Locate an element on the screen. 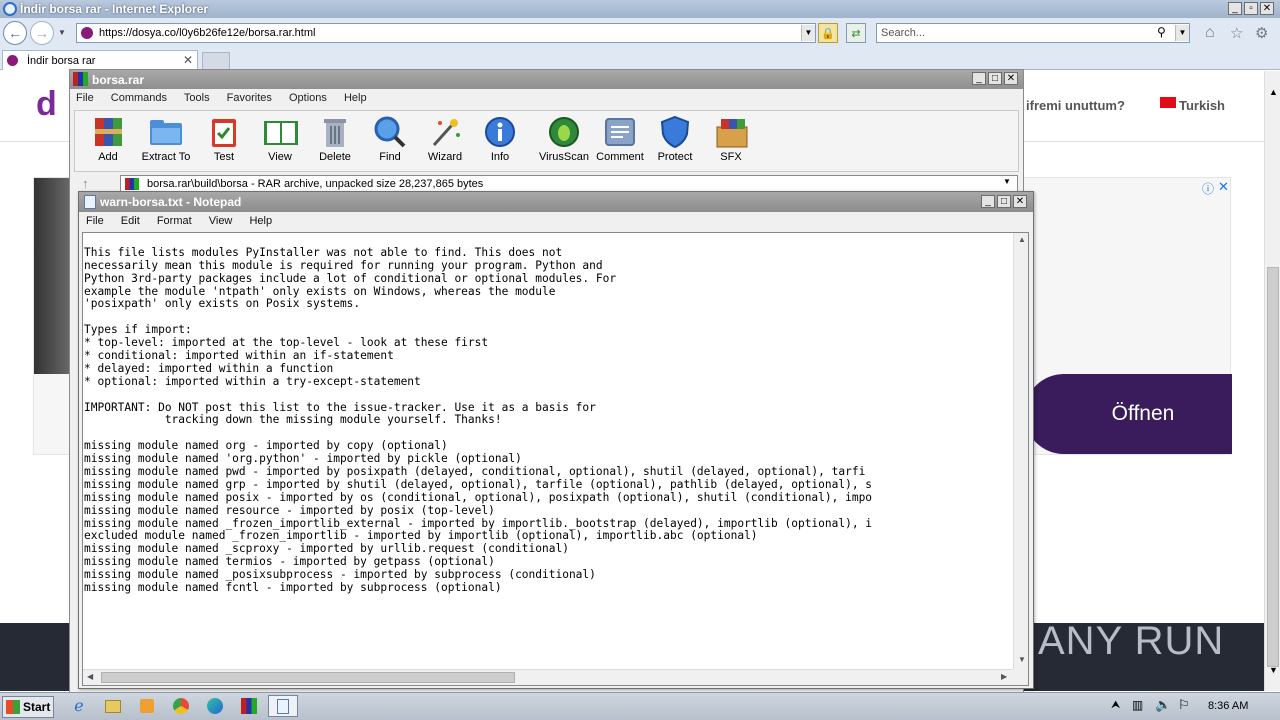  notepad-minimize-button: _ is located at coordinates (988, 201).